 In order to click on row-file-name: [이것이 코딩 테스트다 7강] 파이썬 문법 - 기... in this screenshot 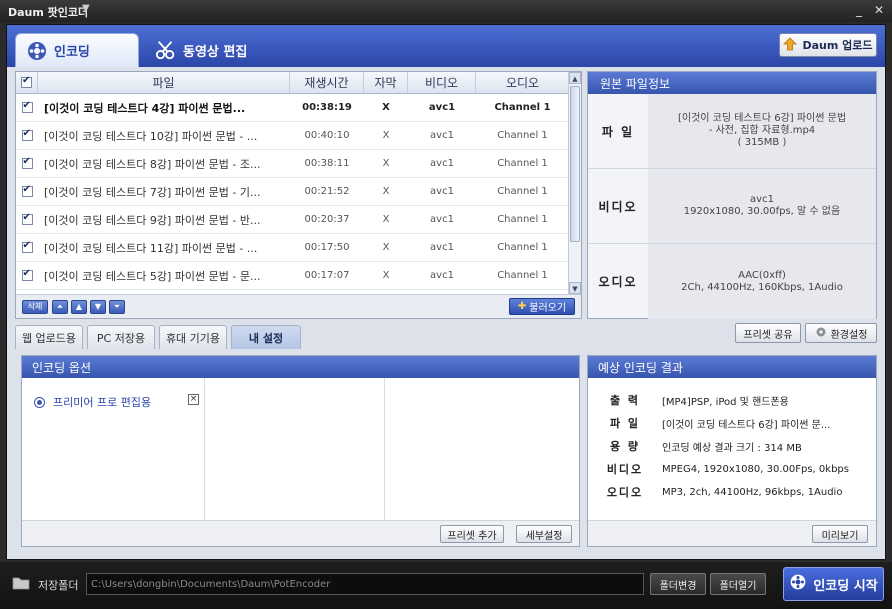, I will do `click(152, 192)`.